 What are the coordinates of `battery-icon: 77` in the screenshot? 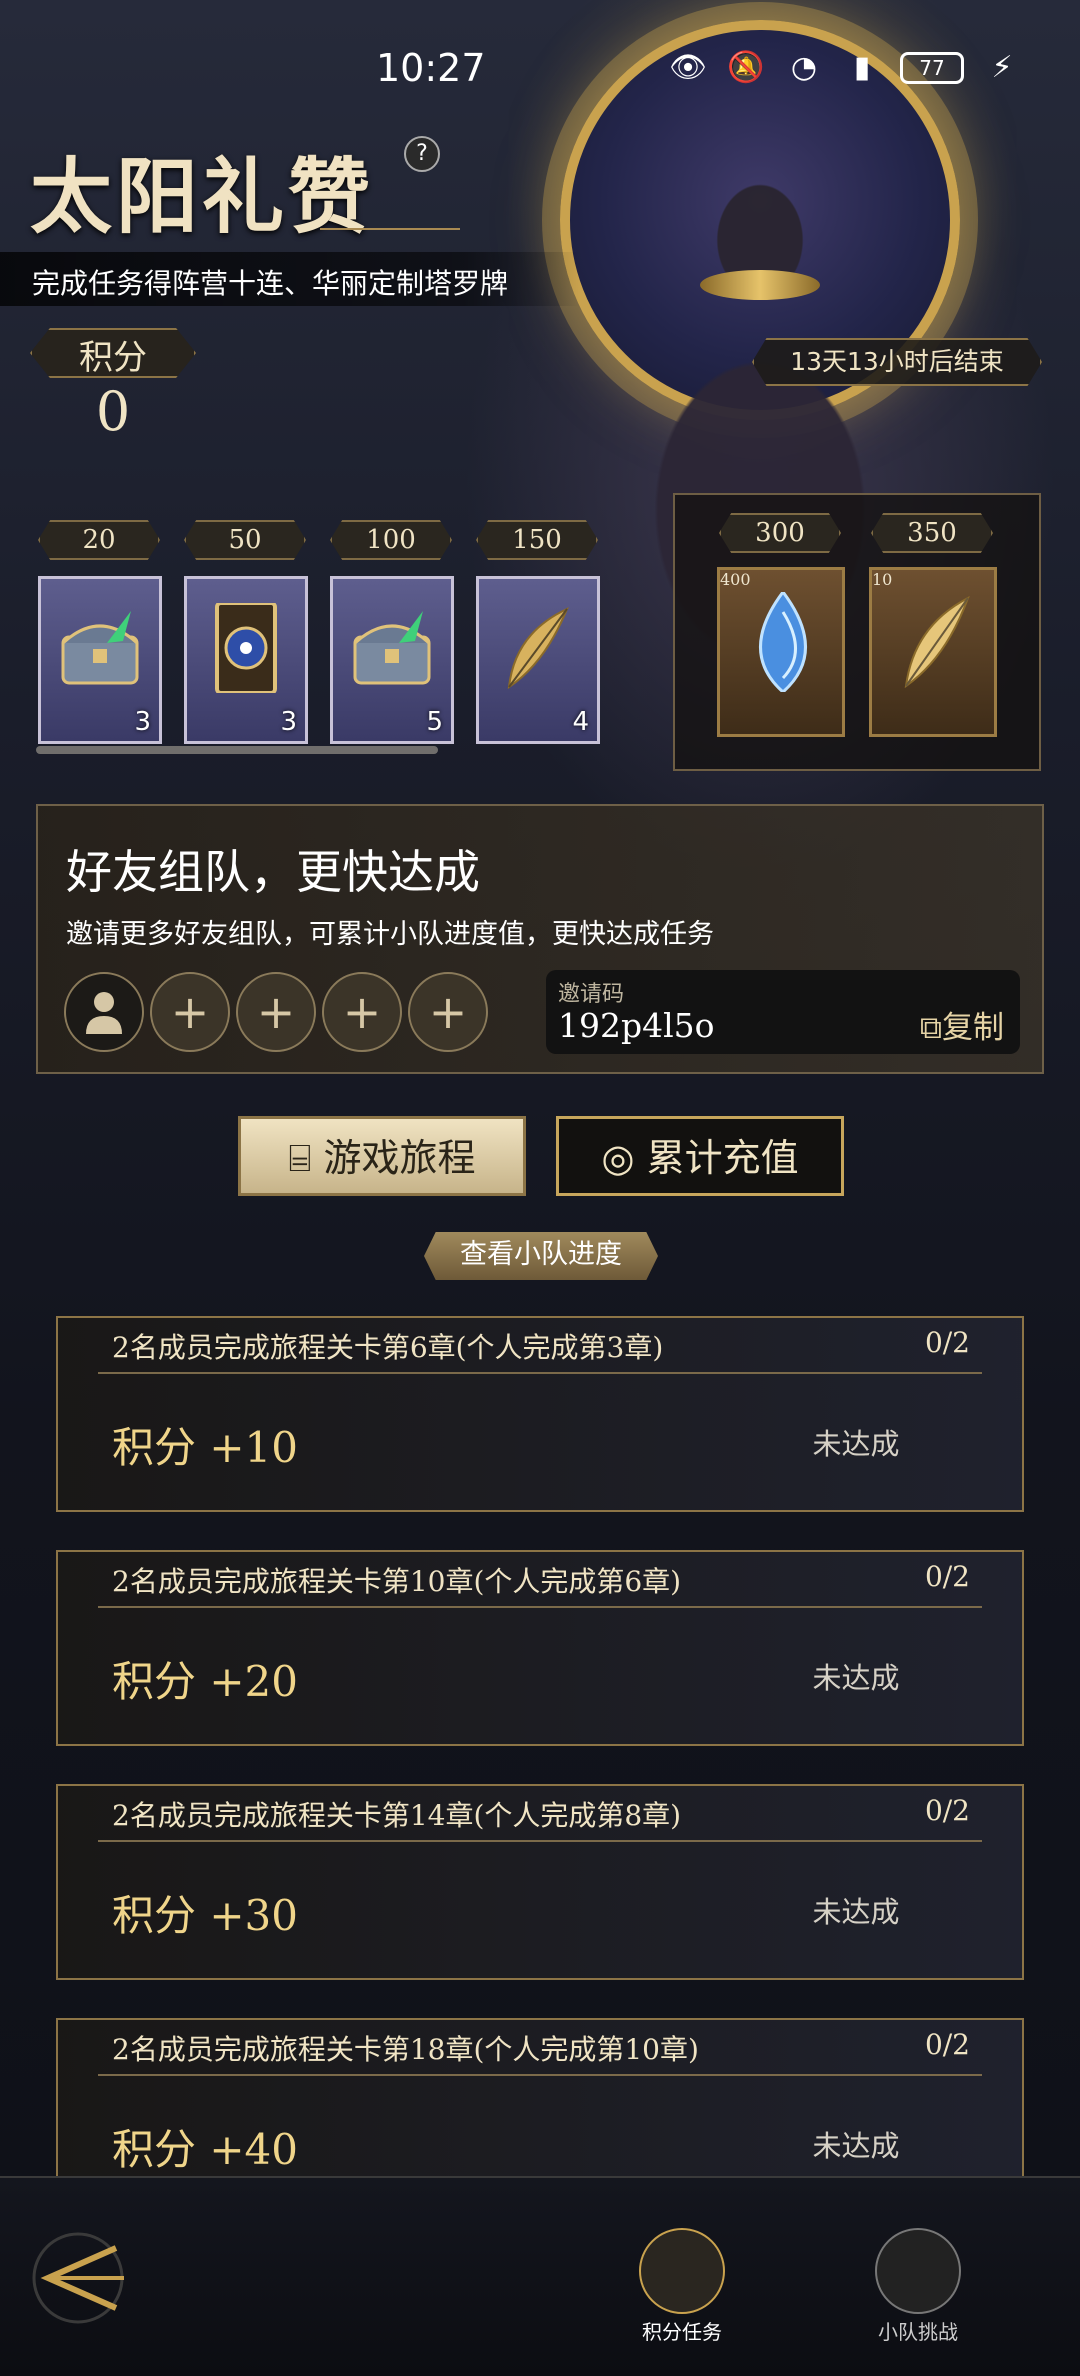 It's located at (932, 68).